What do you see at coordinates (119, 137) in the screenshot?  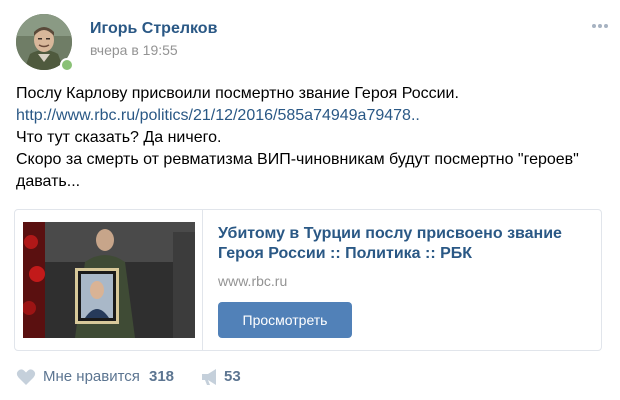 I see `post-text-line: Что тут сказать? Да ничего.` at bounding box center [119, 137].